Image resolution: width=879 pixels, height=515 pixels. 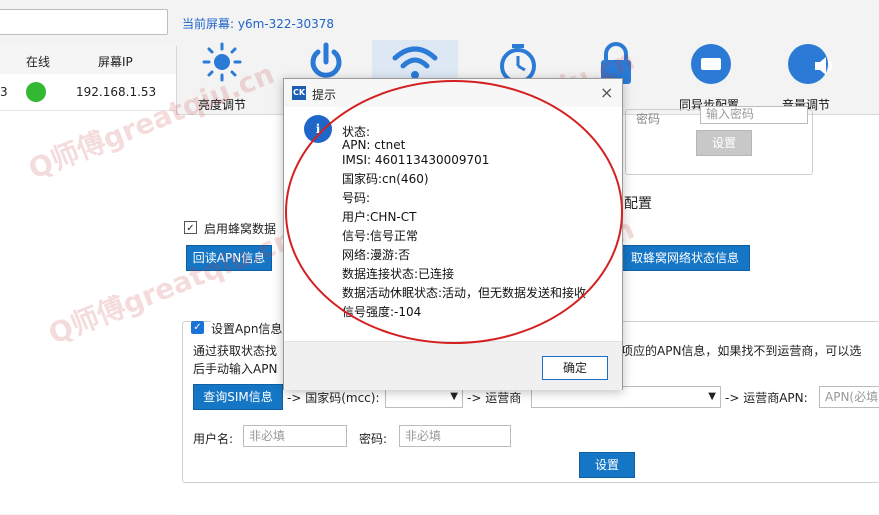 What do you see at coordinates (455, 436) in the screenshot?
I see `password-input: 非必填` at bounding box center [455, 436].